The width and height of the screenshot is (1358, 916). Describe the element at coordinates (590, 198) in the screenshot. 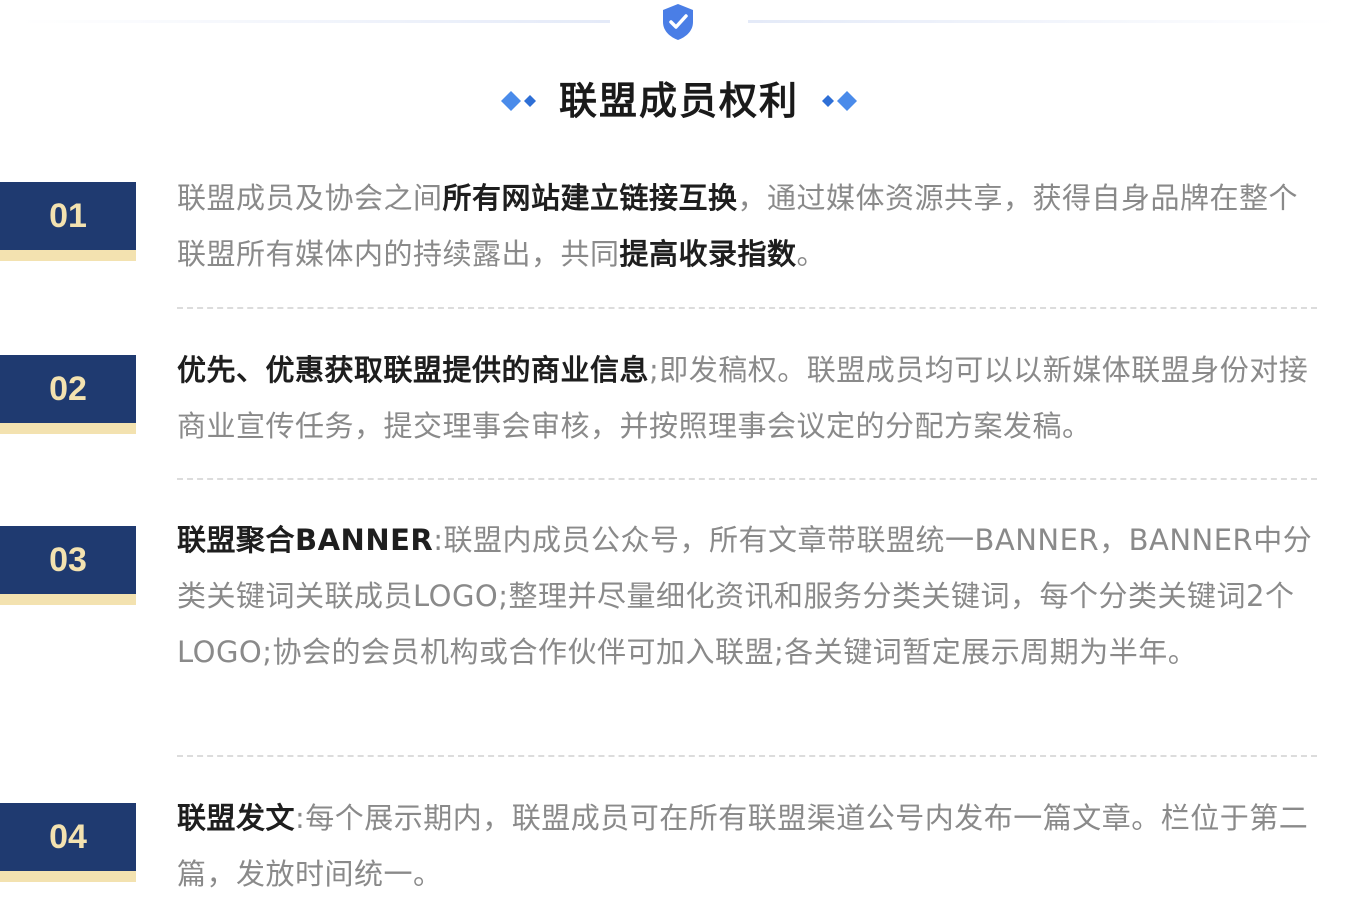

I see `highlight-text: 所有网站建立链接互换` at that location.